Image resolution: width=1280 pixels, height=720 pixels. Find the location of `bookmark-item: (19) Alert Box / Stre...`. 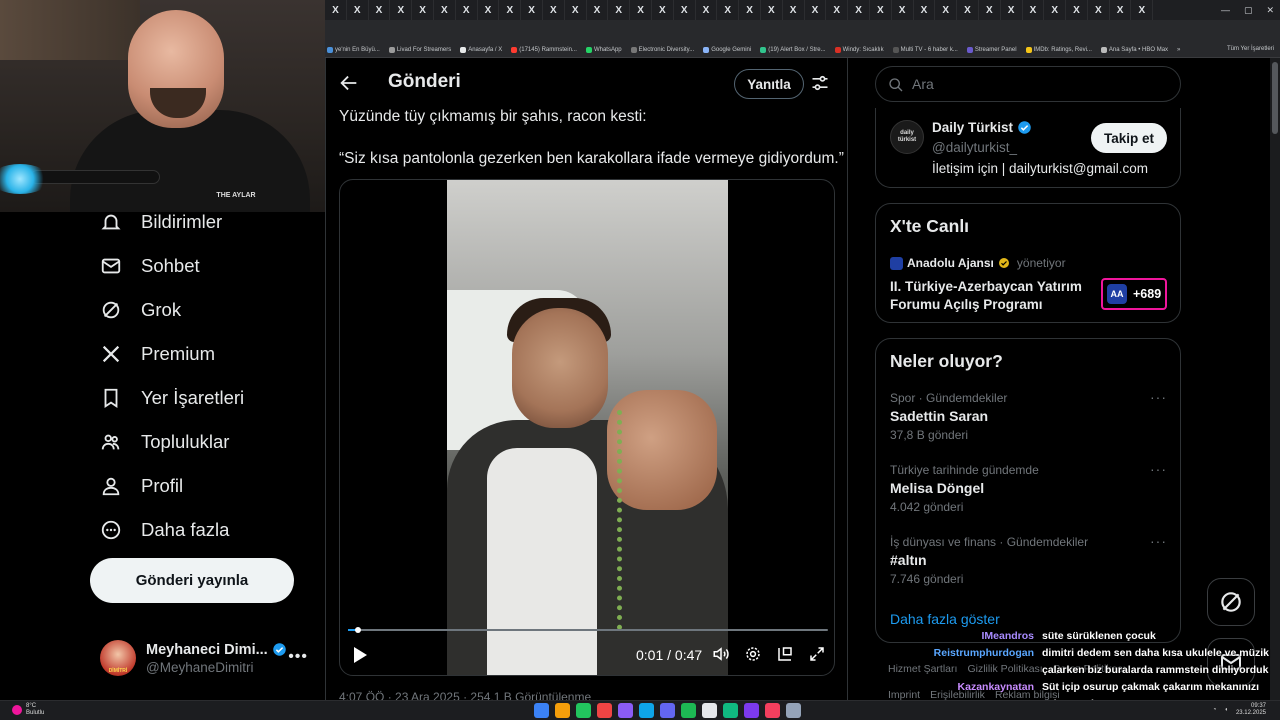

bookmark-item: (19) Alert Box / Stre... is located at coordinates (793, 49).